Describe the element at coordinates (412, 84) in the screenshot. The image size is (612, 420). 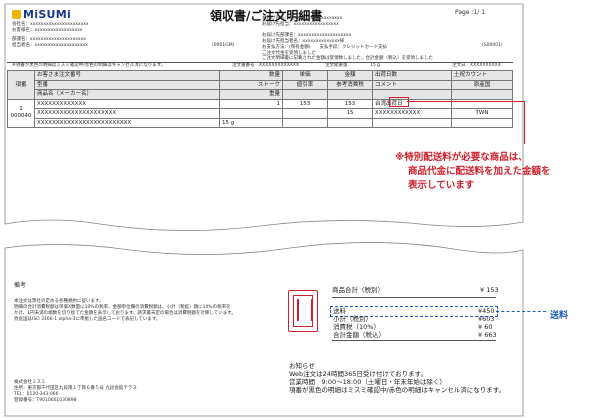
I see `col-comment: コメント` at that location.